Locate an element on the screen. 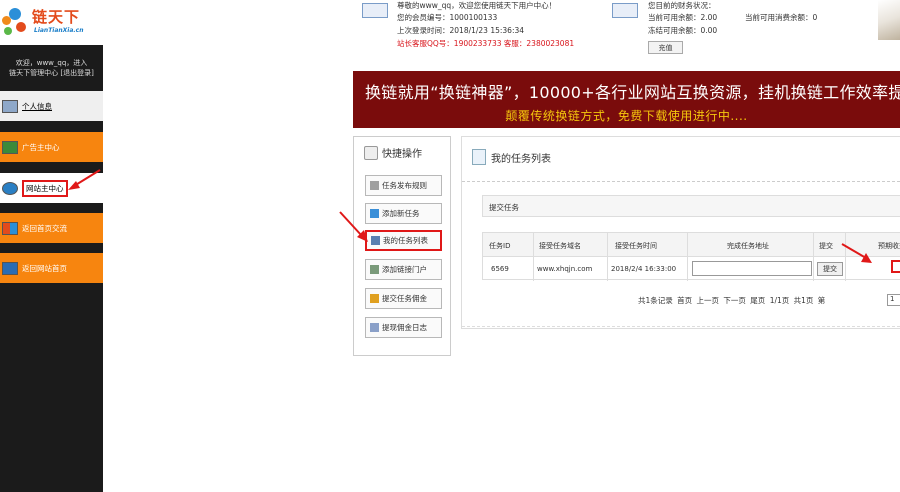  welcome-text: 欢迎，www_qq，进入 链天下管理中心 [退出登录] is located at coordinates (51, 68).